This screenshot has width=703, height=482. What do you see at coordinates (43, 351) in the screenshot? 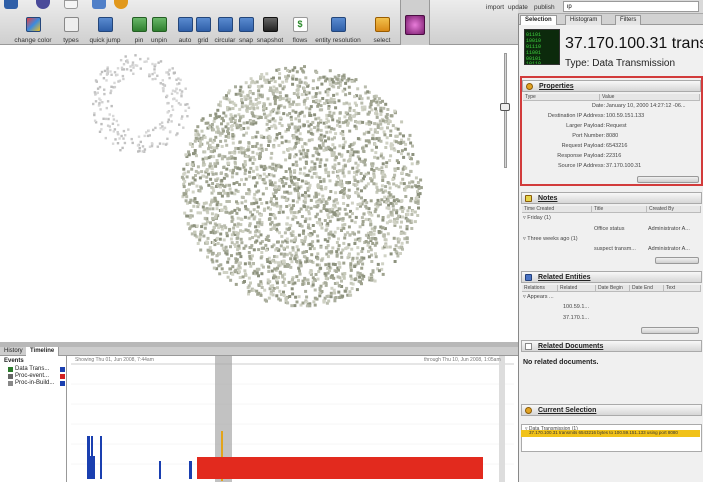
I see `tab-timeline: Timeline` at bounding box center [43, 351].